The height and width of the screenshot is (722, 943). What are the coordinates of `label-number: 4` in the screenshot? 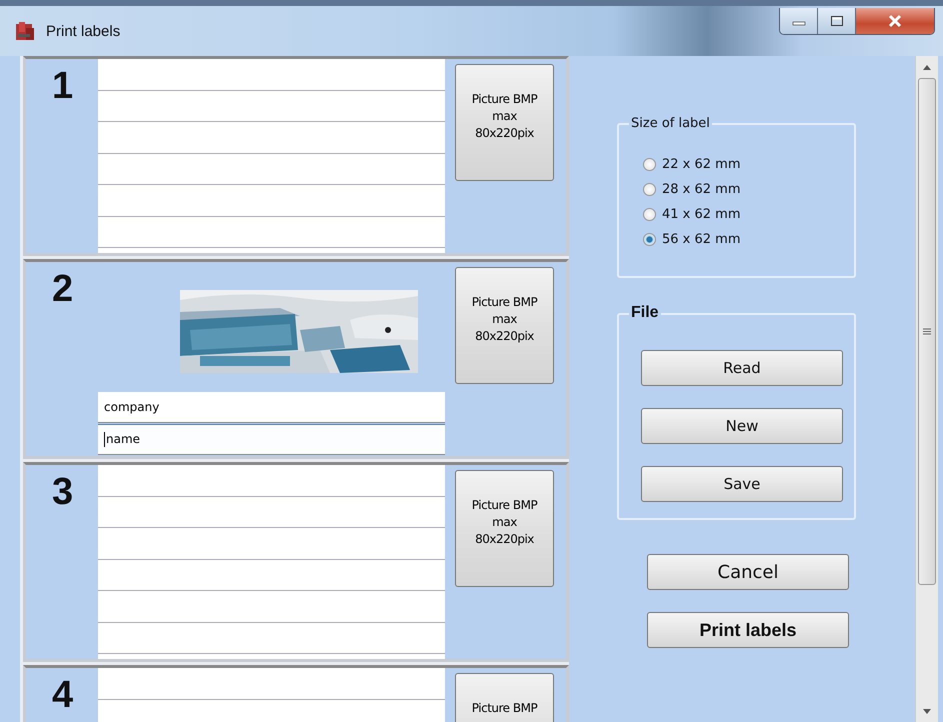 It's located at (62, 695).